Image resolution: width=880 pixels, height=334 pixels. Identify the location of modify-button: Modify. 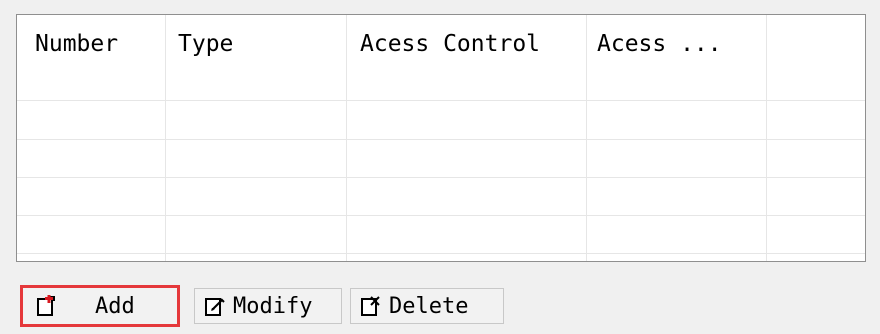
(268, 306).